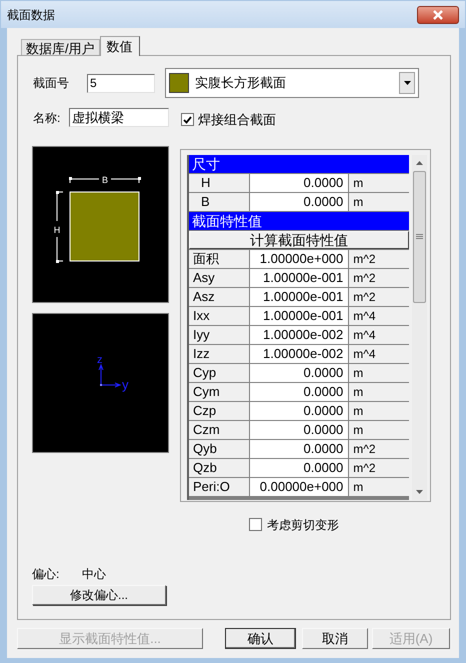  Describe the element at coordinates (105, 226) in the screenshot. I see `section-rectangle` at that location.